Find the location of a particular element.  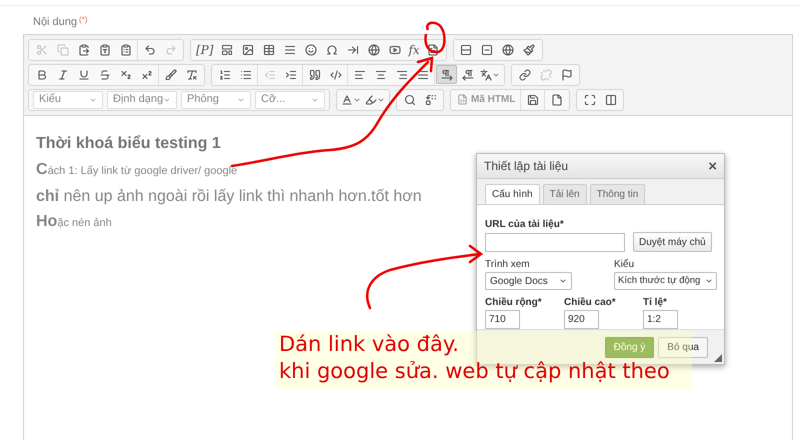

text-color-icon is located at coordinates (347, 100).